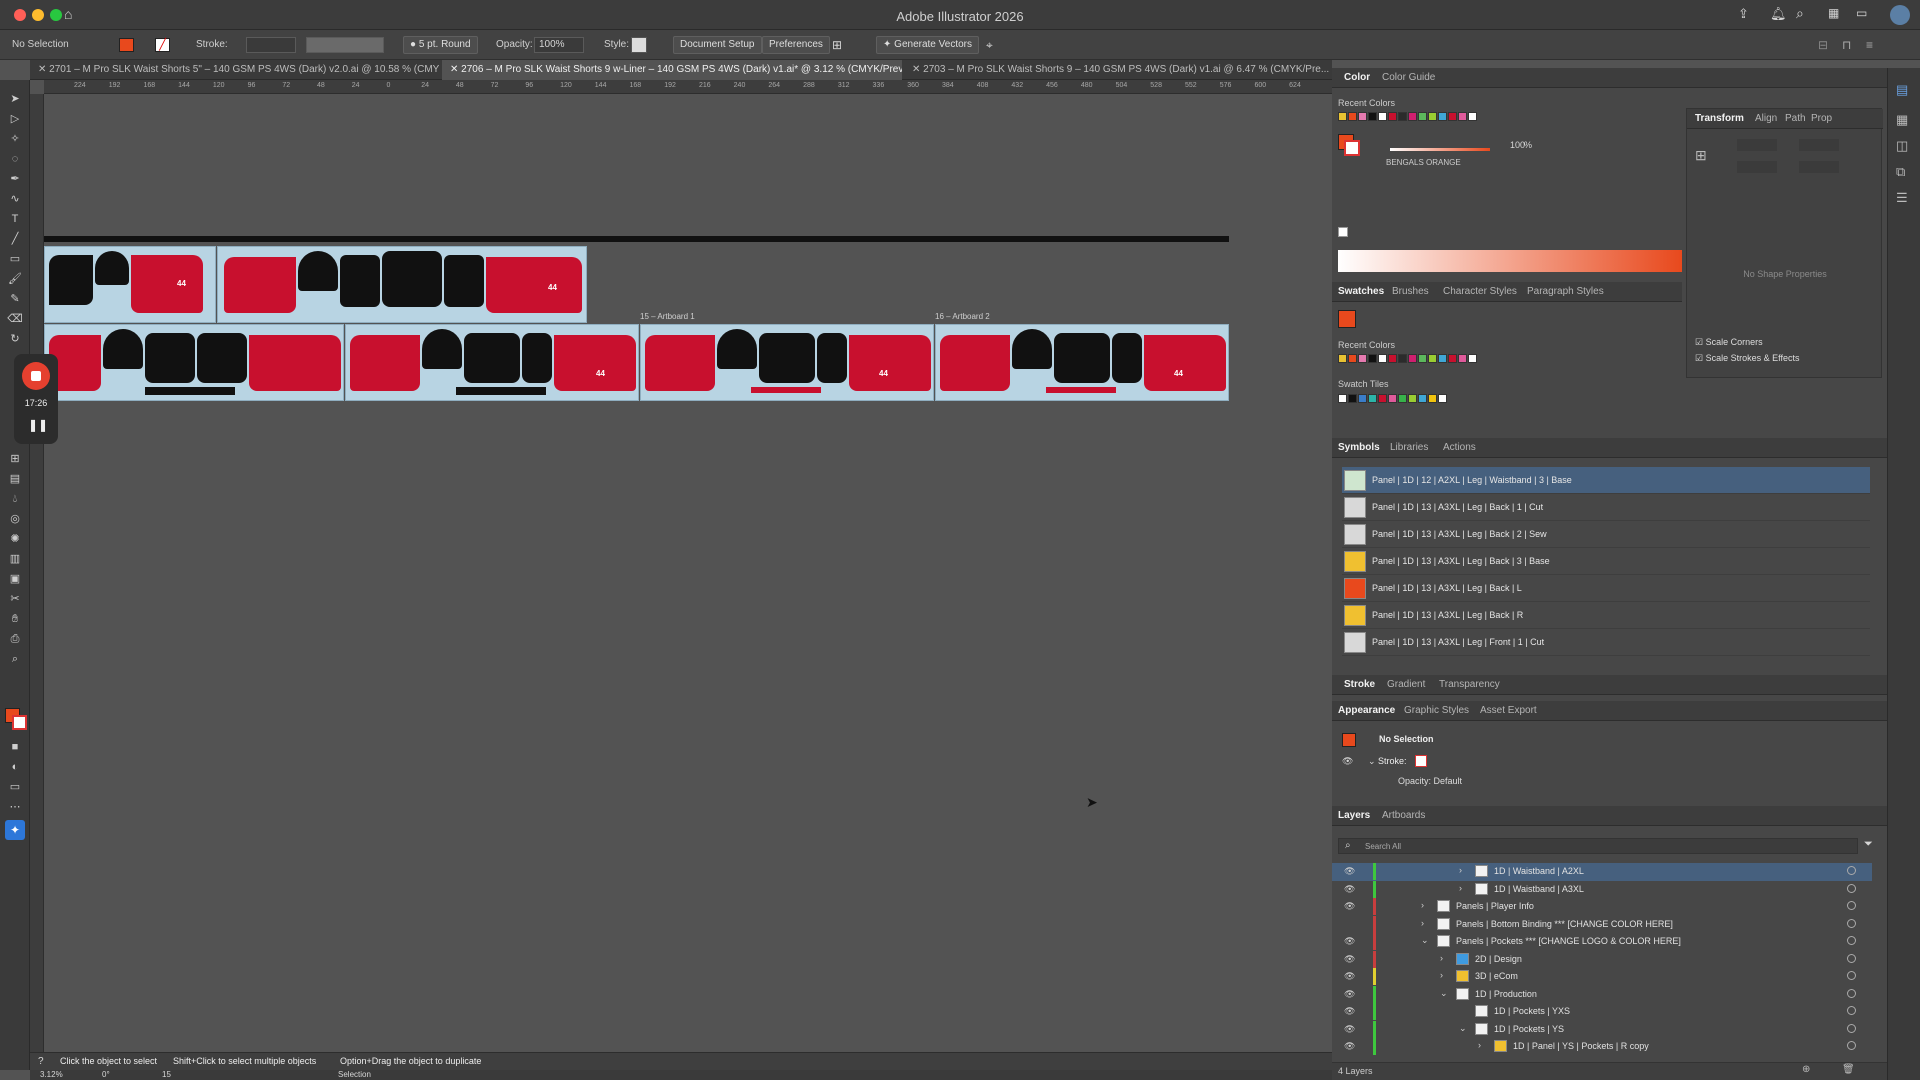  What do you see at coordinates (1359, 447) in the screenshot?
I see `tab-symbols: Symbols` at bounding box center [1359, 447].